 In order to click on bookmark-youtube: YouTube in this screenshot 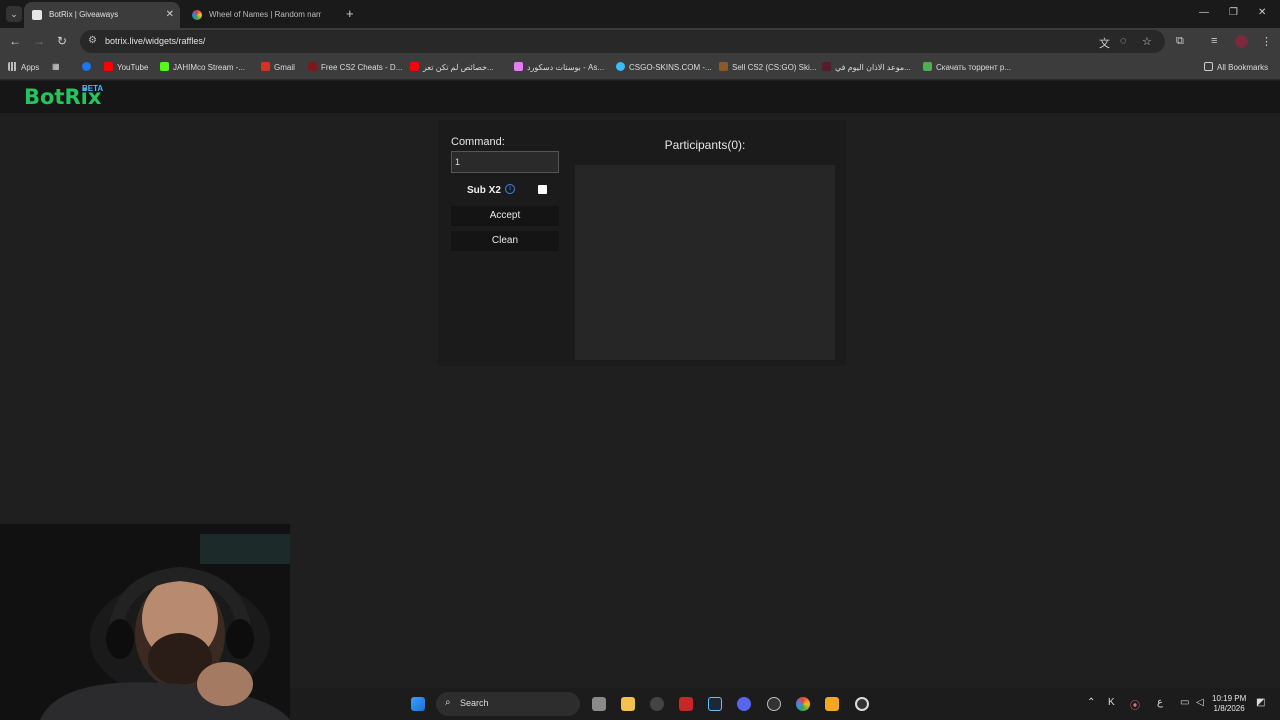, I will do `click(126, 67)`.